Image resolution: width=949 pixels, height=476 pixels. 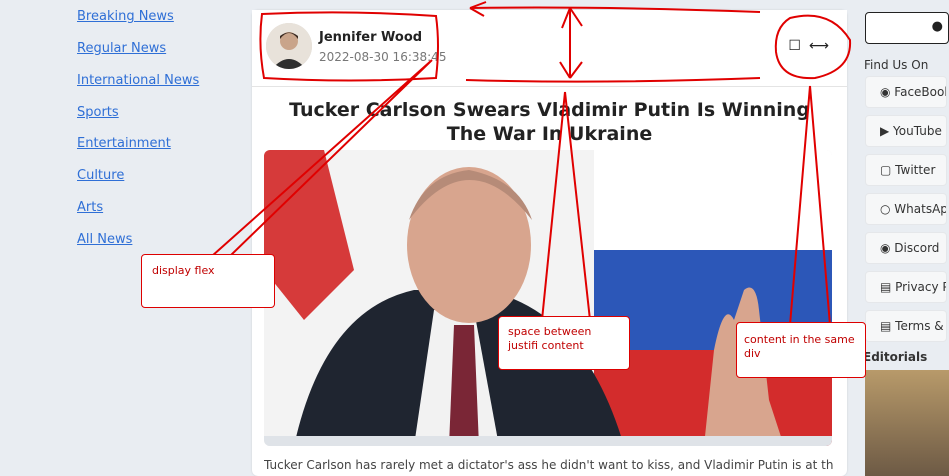 I want to click on editorials-heading: Editorials, so click(x=895, y=357).